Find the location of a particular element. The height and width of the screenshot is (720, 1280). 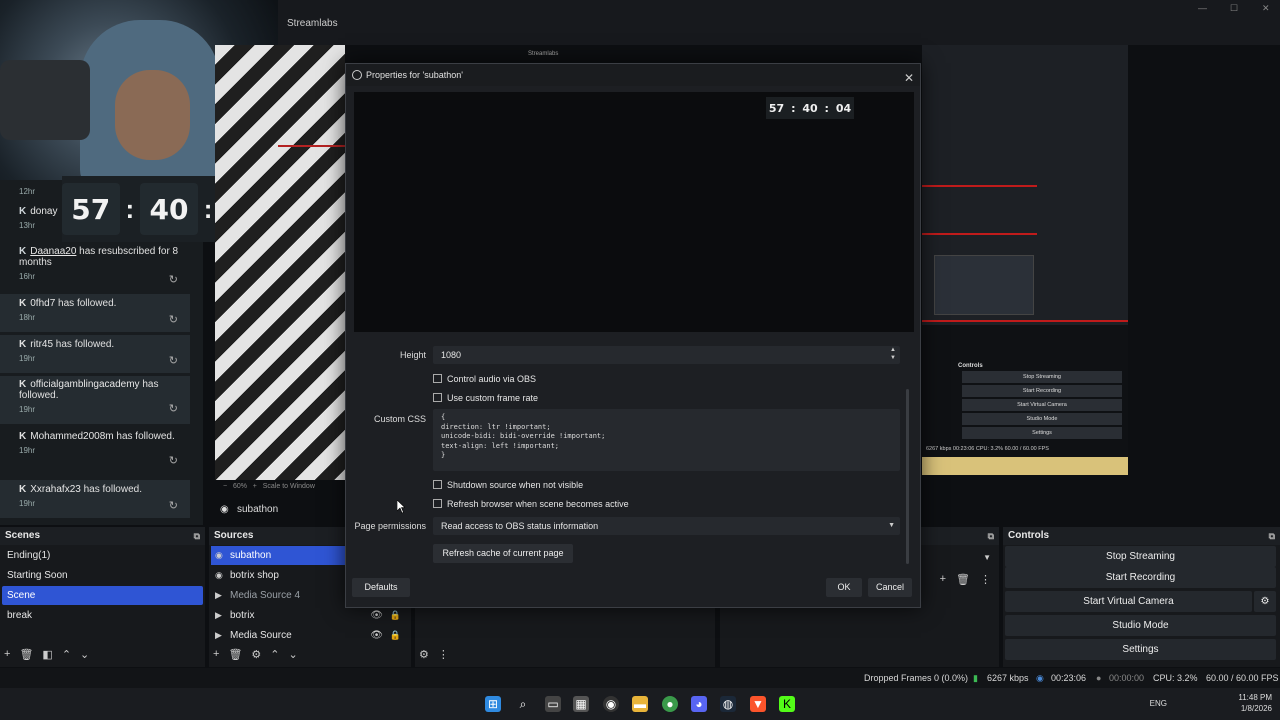

preview-timer-seconds: 04 is located at coordinates (843, 108).